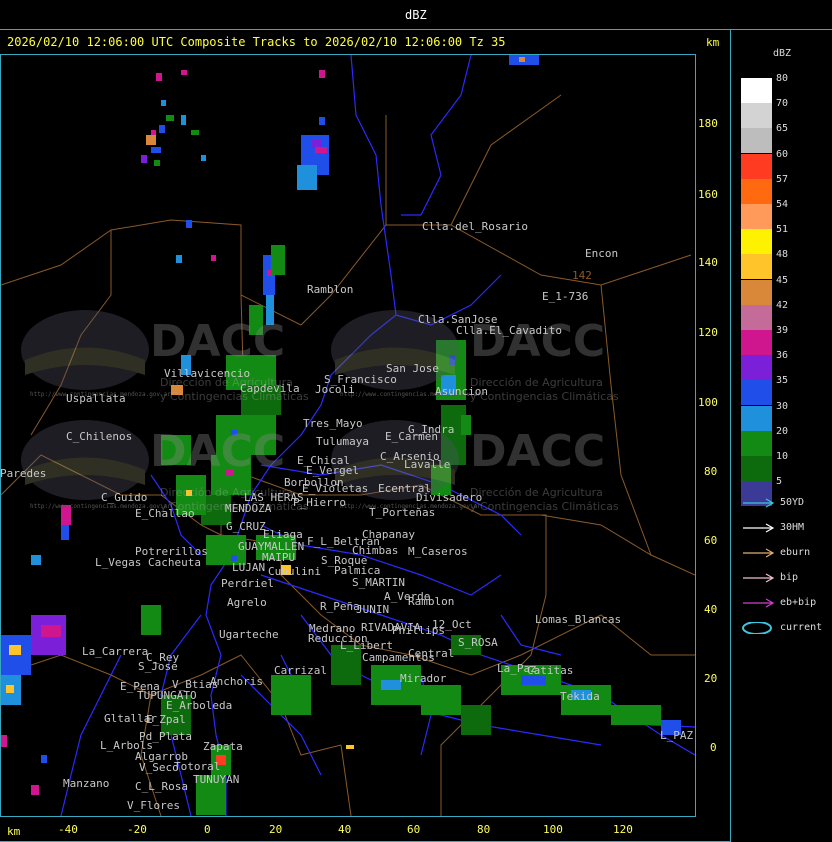 The width and height of the screenshot is (832, 842). What do you see at coordinates (276, 829) in the screenshot?
I see `x-tick-label: 20` at bounding box center [276, 829].